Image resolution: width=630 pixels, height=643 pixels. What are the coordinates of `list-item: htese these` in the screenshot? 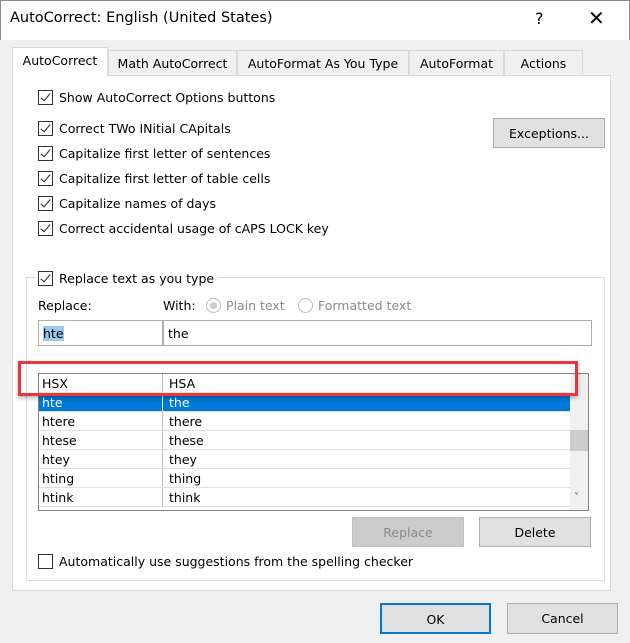 It's located at (305, 440).